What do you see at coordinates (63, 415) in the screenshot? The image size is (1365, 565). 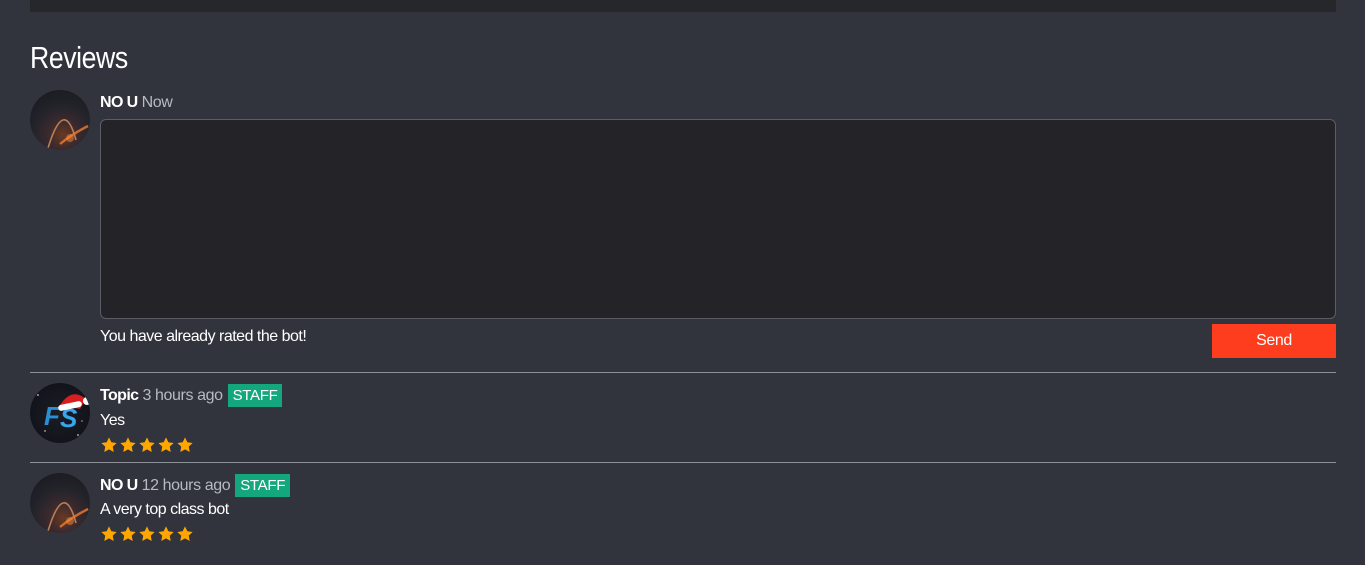 I see `fs-santa-avatar-icon: F S` at bounding box center [63, 415].